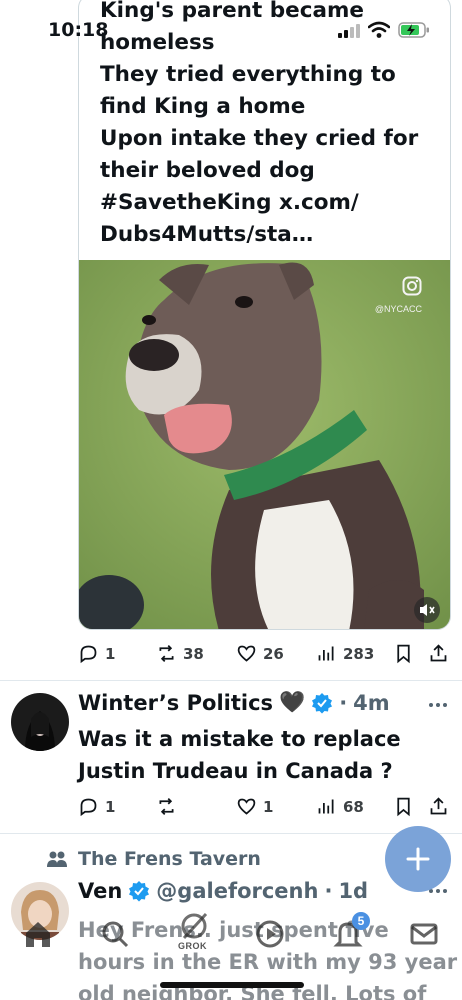 The width and height of the screenshot is (462, 1000). What do you see at coordinates (273, 653) in the screenshot?
I see `like-count: 26` at bounding box center [273, 653].